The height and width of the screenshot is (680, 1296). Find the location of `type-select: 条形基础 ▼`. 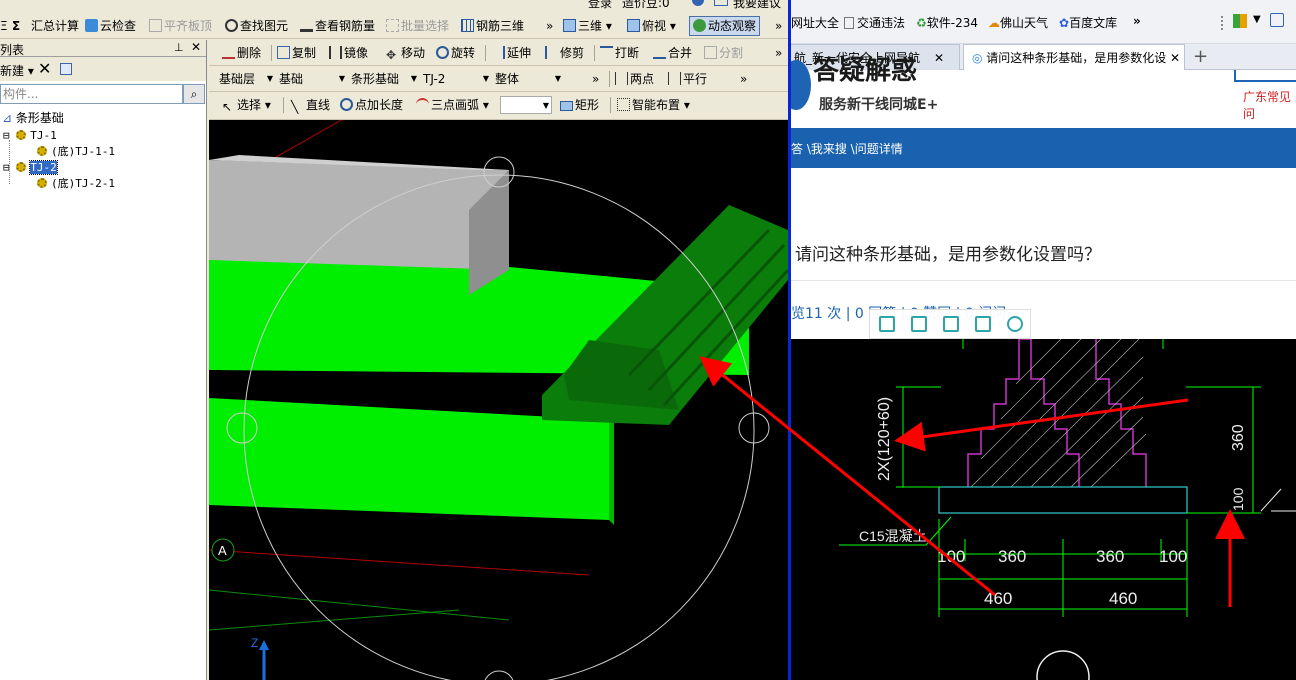

type-select: 条形基础 ▼ is located at coordinates (385, 79).